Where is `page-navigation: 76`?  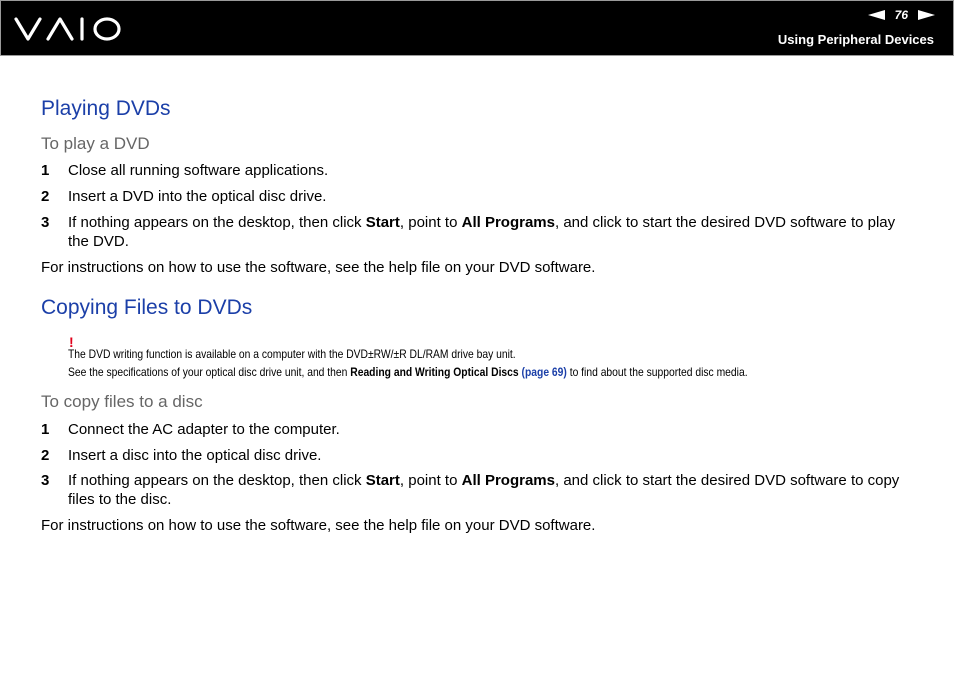 page-navigation: 76 is located at coordinates (901, 15).